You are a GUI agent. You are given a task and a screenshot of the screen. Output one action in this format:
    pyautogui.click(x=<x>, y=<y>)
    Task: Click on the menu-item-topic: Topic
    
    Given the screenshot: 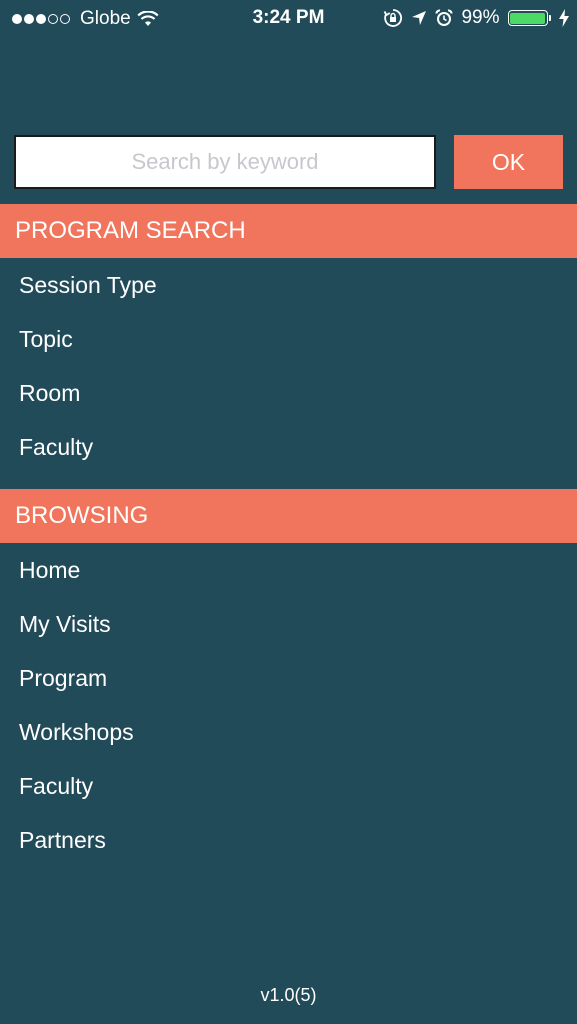 What is the action you would take?
    pyautogui.click(x=288, y=339)
    